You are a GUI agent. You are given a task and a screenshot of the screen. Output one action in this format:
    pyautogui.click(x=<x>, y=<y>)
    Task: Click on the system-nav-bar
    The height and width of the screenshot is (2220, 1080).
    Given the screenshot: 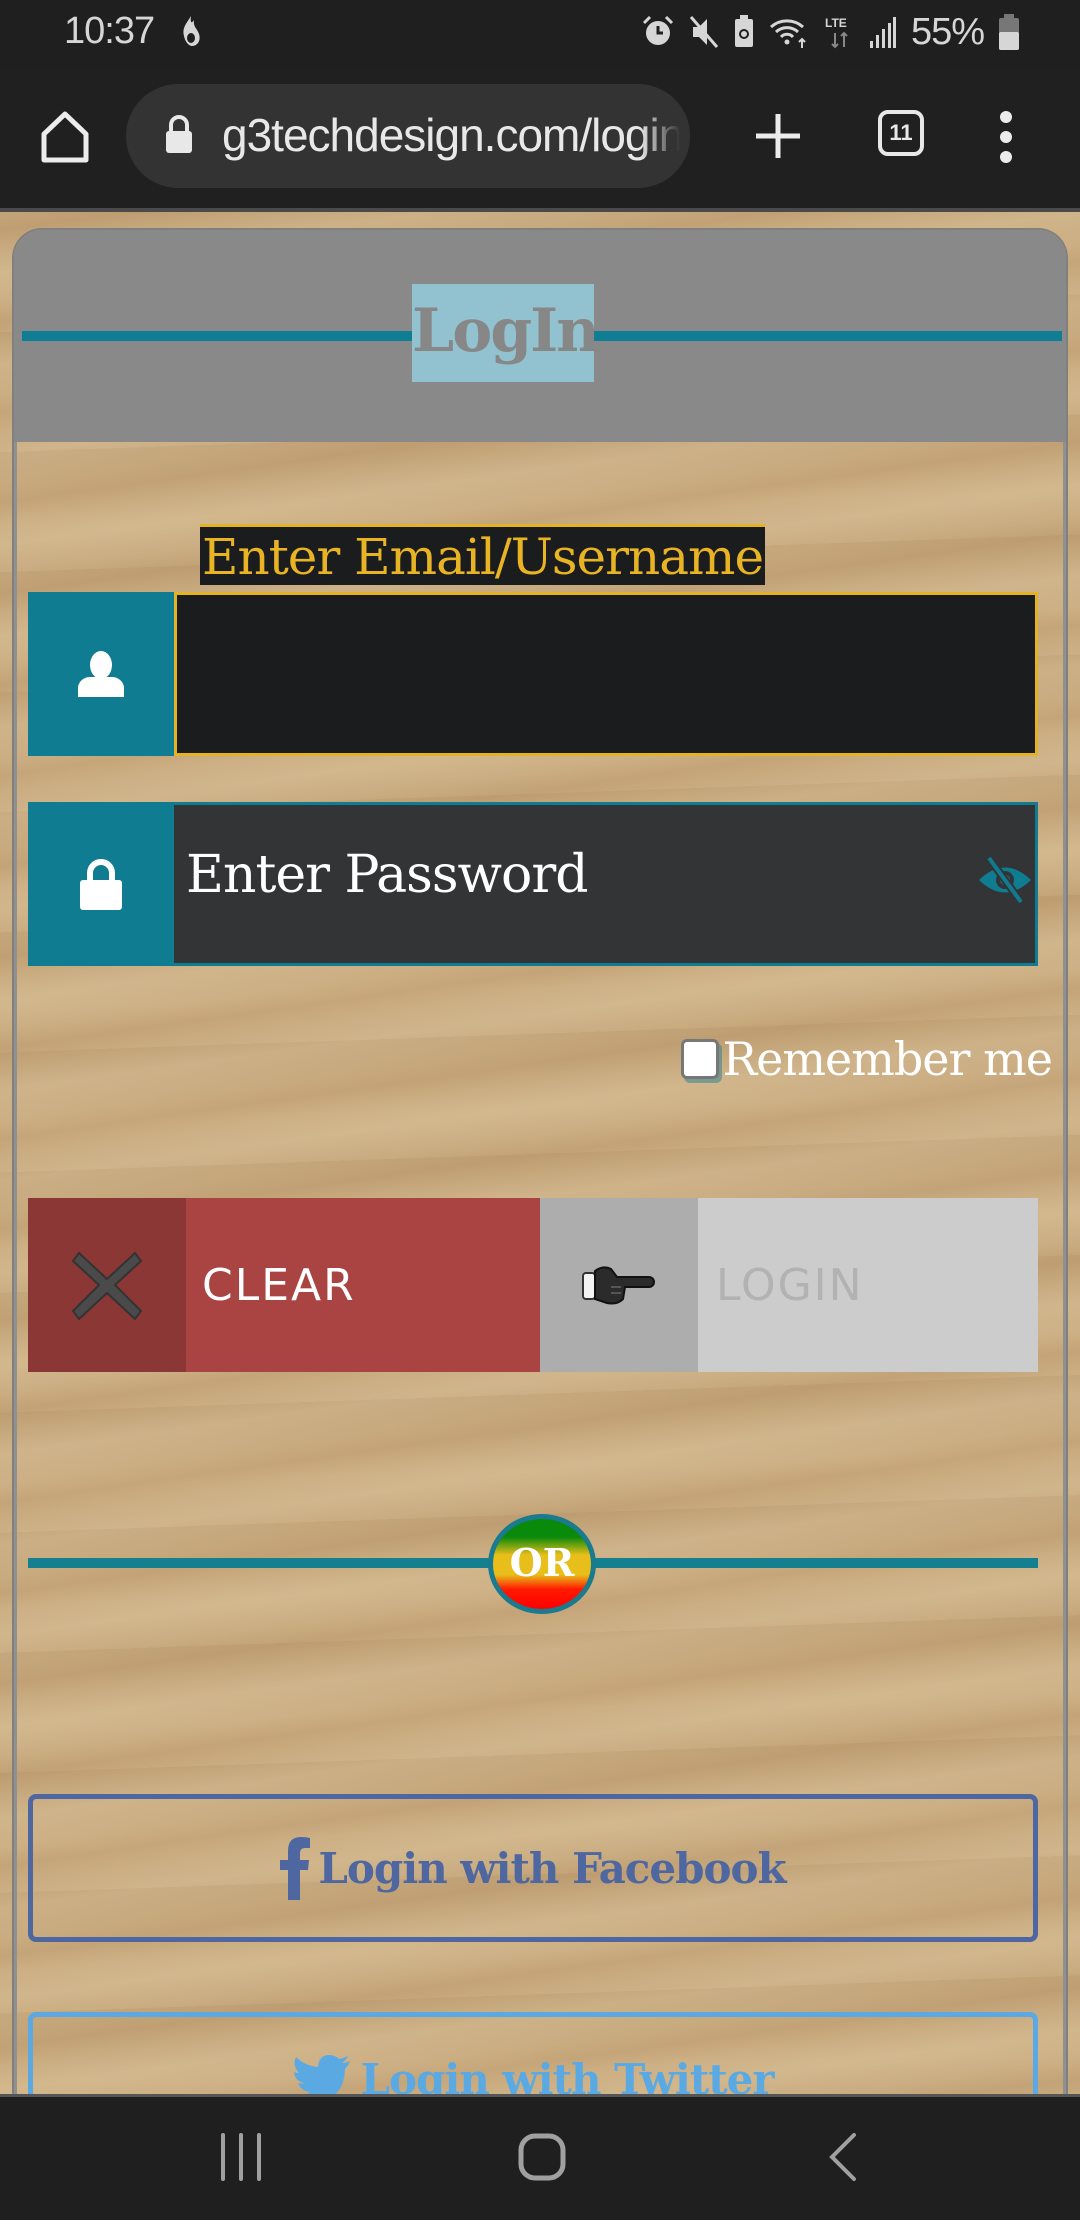 What is the action you would take?
    pyautogui.click(x=540, y=2157)
    